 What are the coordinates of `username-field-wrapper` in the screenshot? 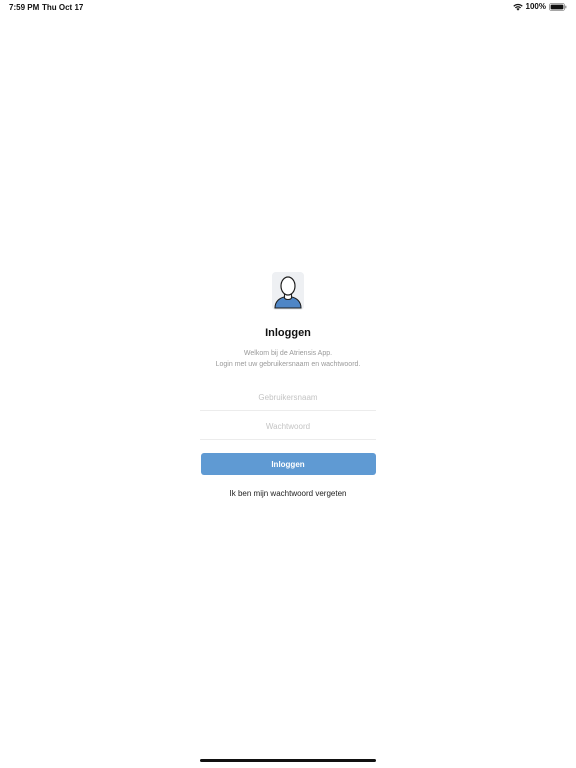 It's located at (288, 397).